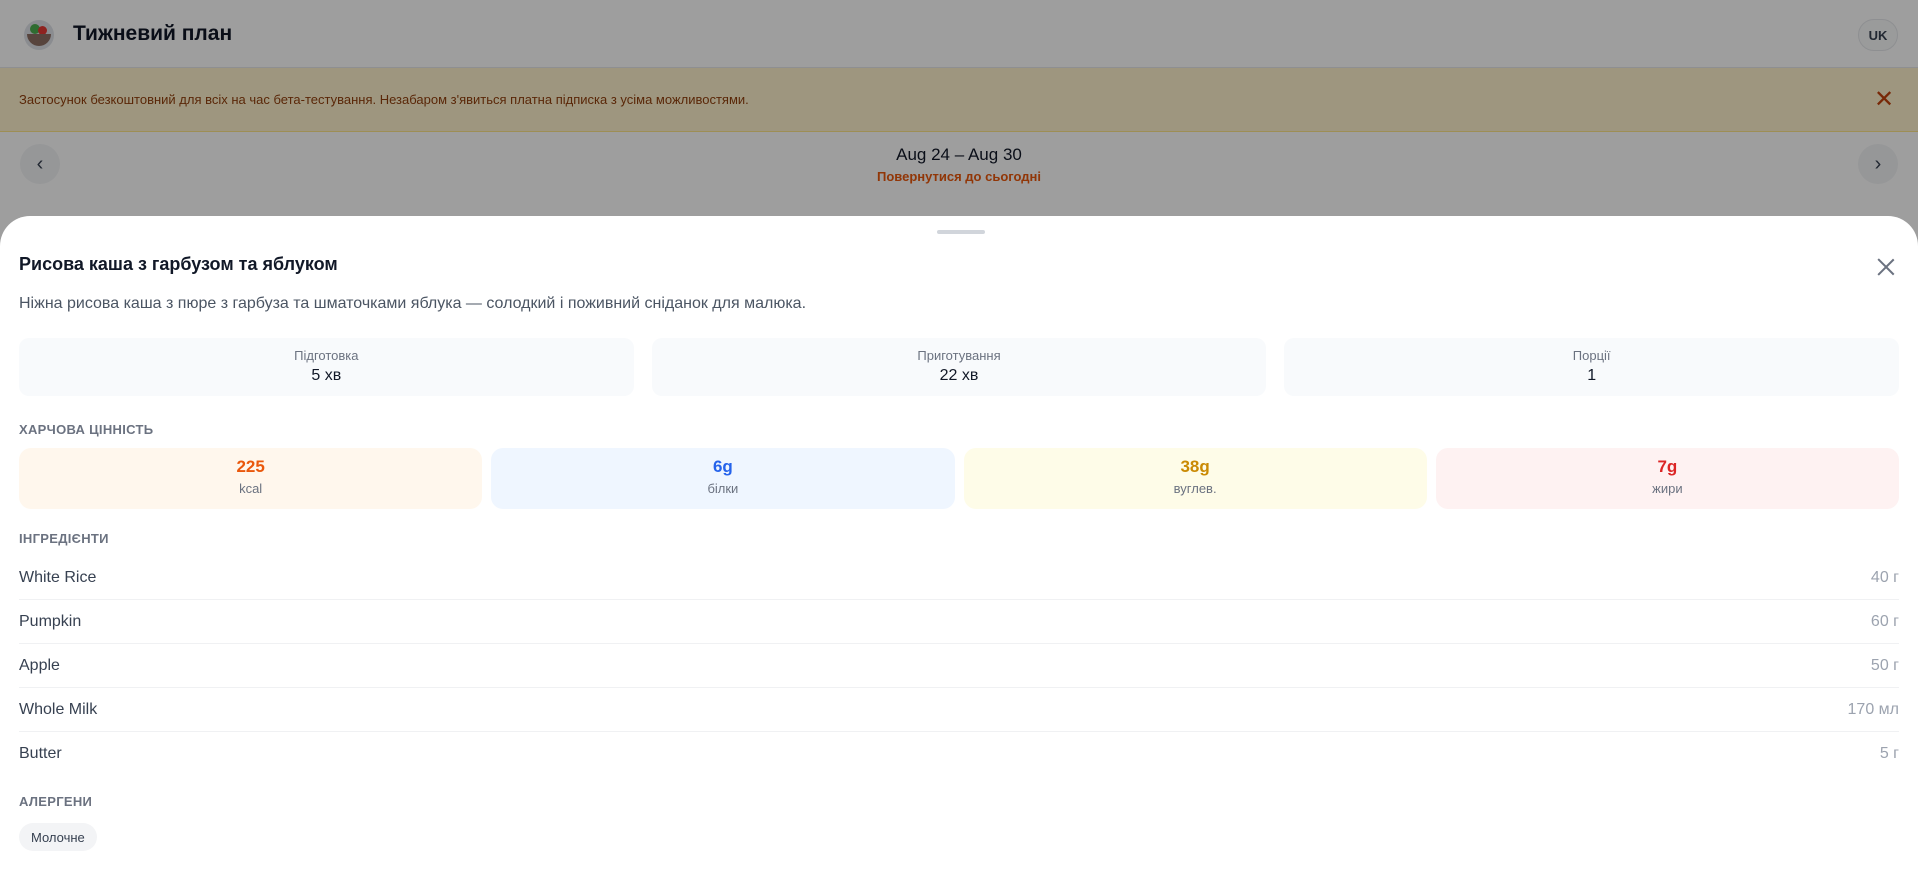 The image size is (1918, 887). What do you see at coordinates (1667, 466) in the screenshot?
I see `nutrition-value: 7g` at bounding box center [1667, 466].